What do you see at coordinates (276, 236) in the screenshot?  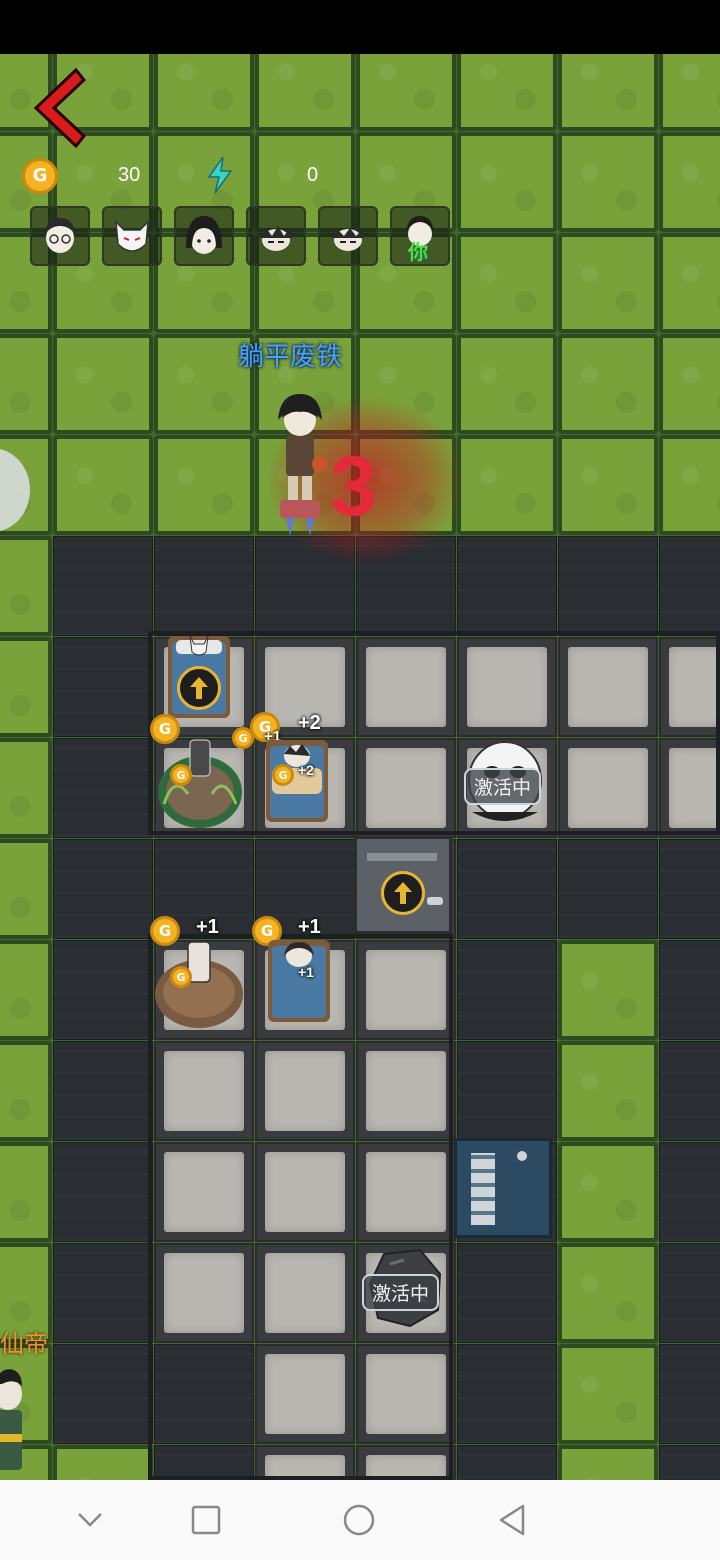 I see `sleeping-boy-avatar` at bounding box center [276, 236].